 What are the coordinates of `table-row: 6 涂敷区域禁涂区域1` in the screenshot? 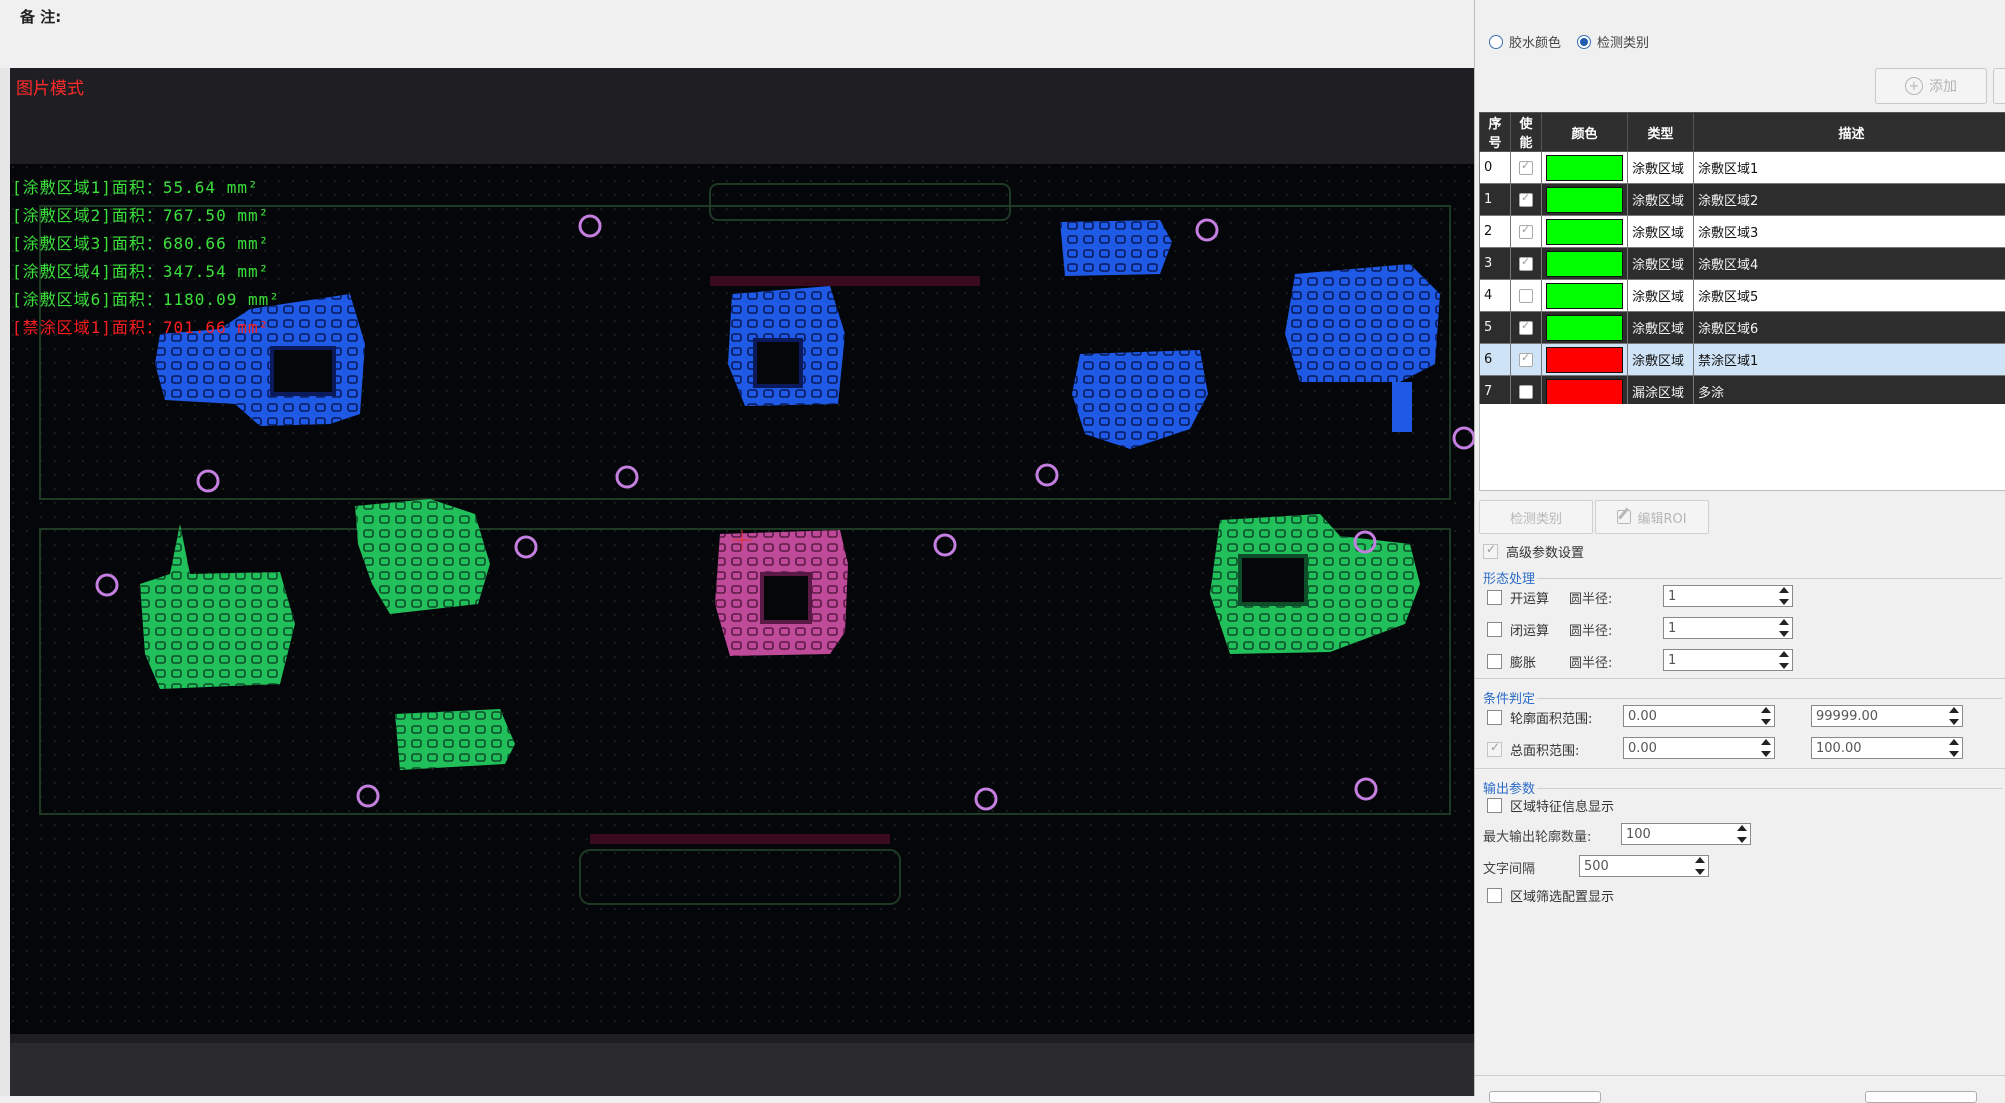 It's located at (1742, 360).